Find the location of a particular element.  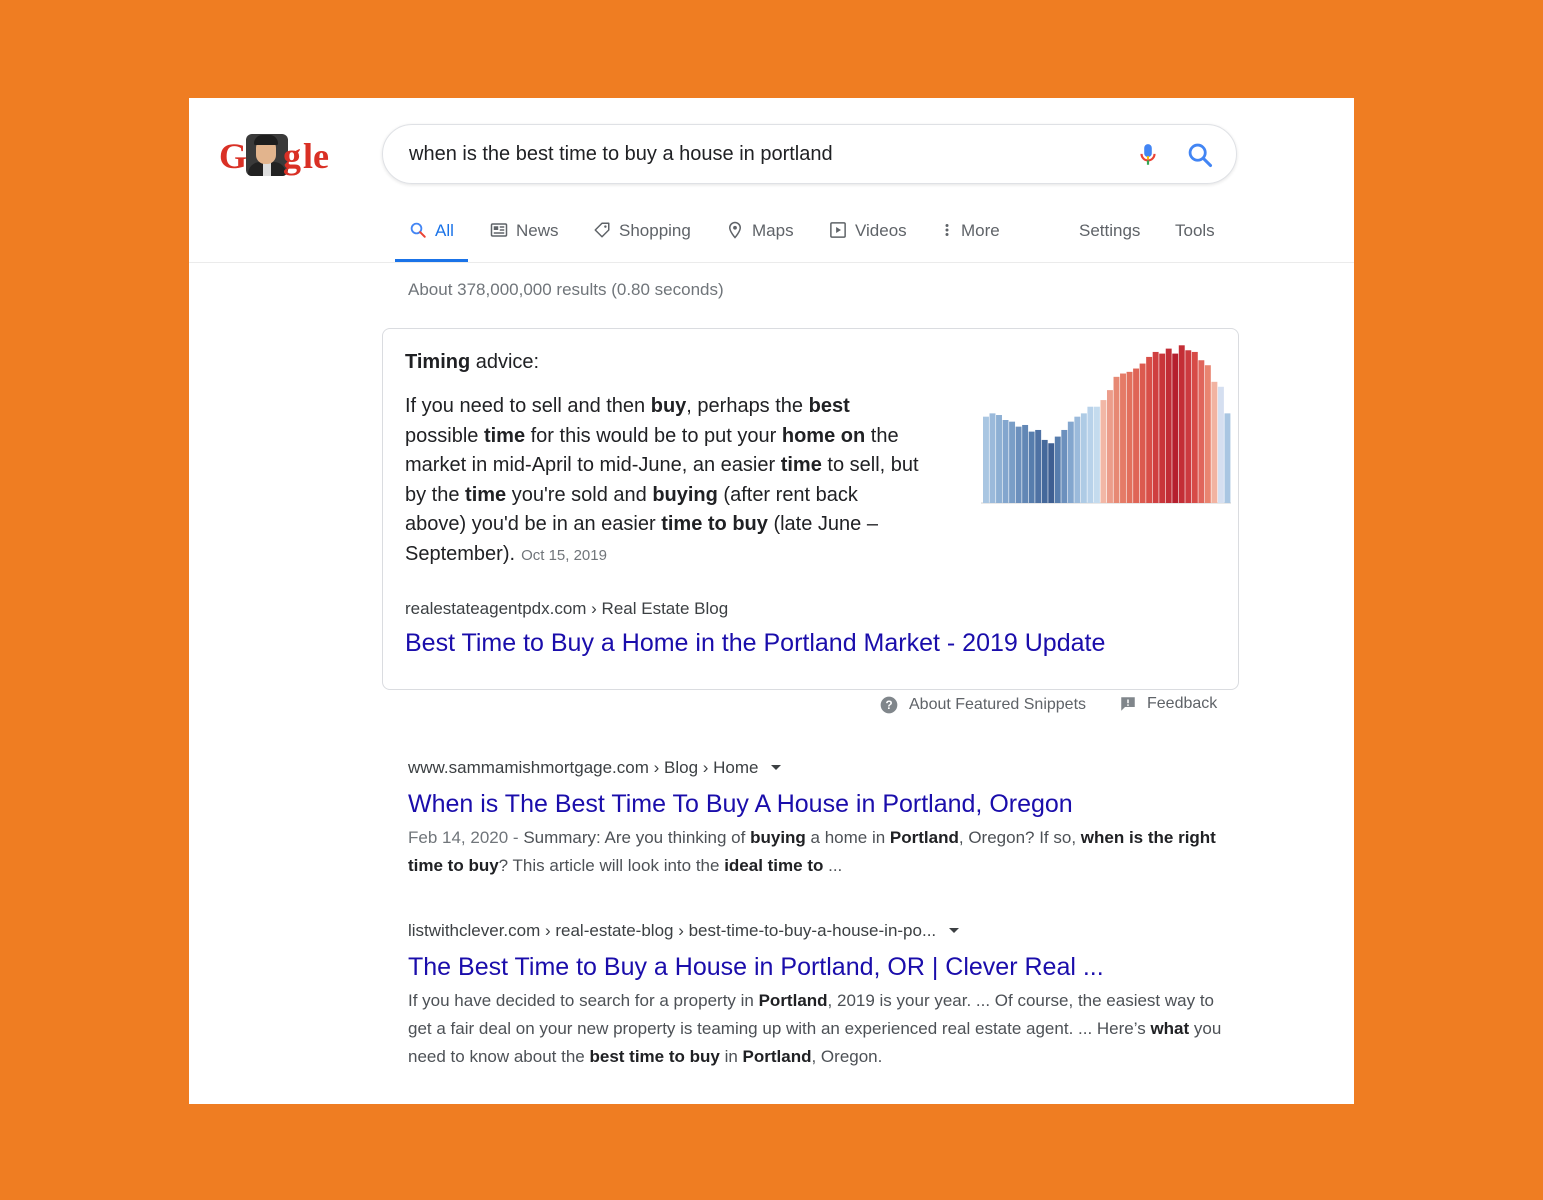

search-bar is located at coordinates (809, 154).